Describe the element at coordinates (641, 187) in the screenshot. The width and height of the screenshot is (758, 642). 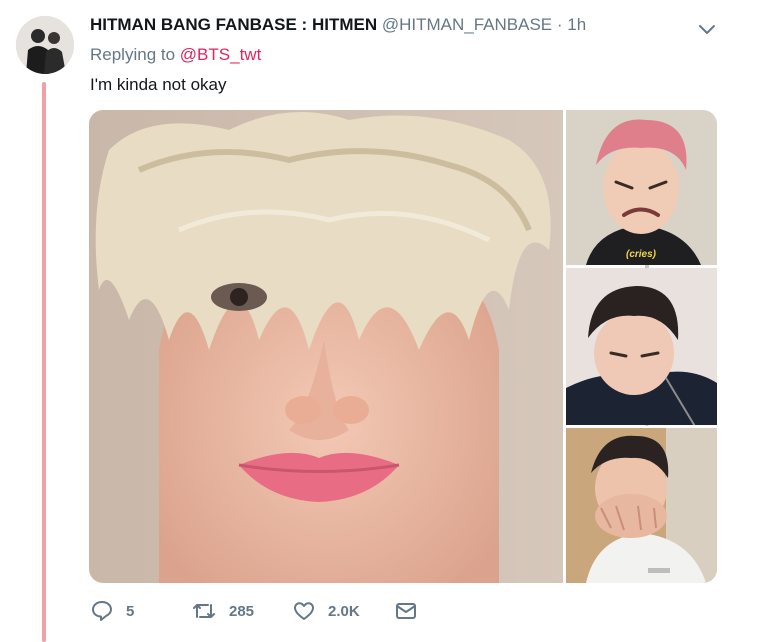
I see `media-photo-cries: (cries)` at that location.